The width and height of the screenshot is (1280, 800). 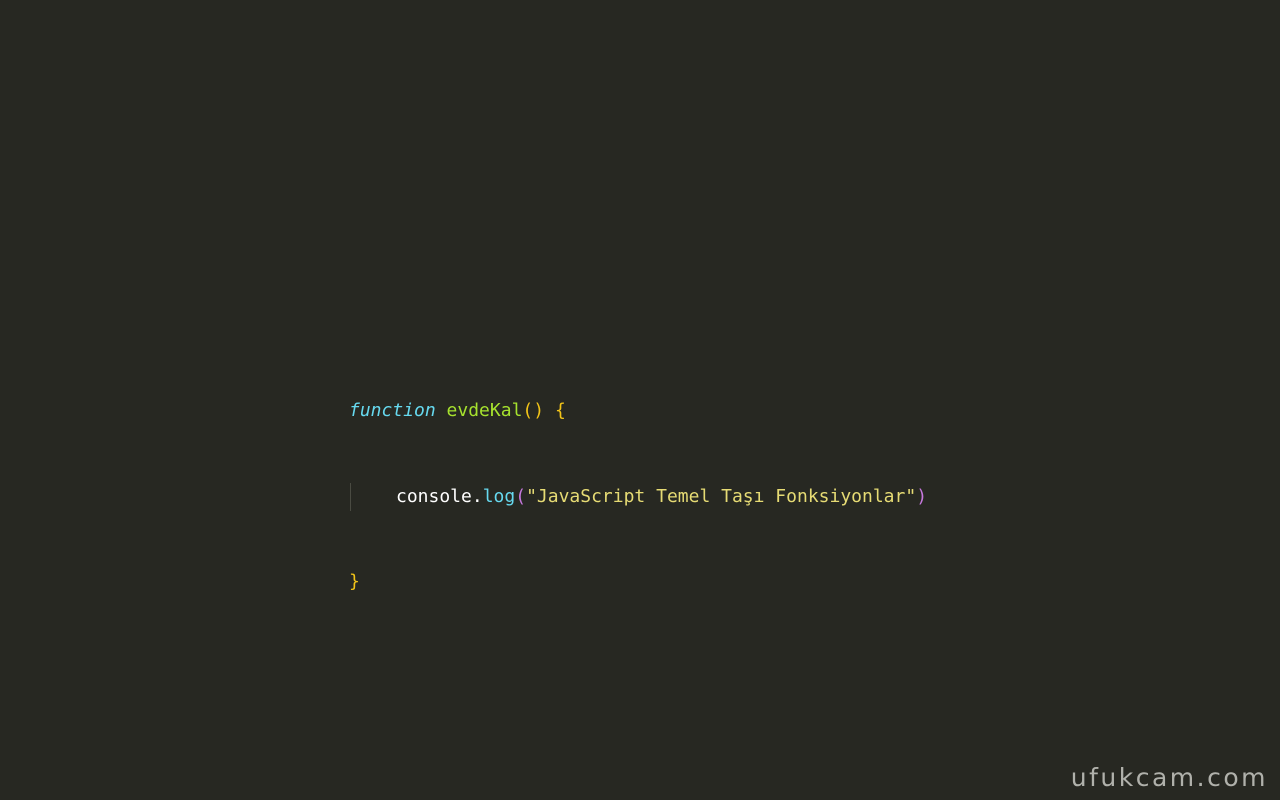 What do you see at coordinates (484, 410) in the screenshot?
I see `function-name: evdeKal` at bounding box center [484, 410].